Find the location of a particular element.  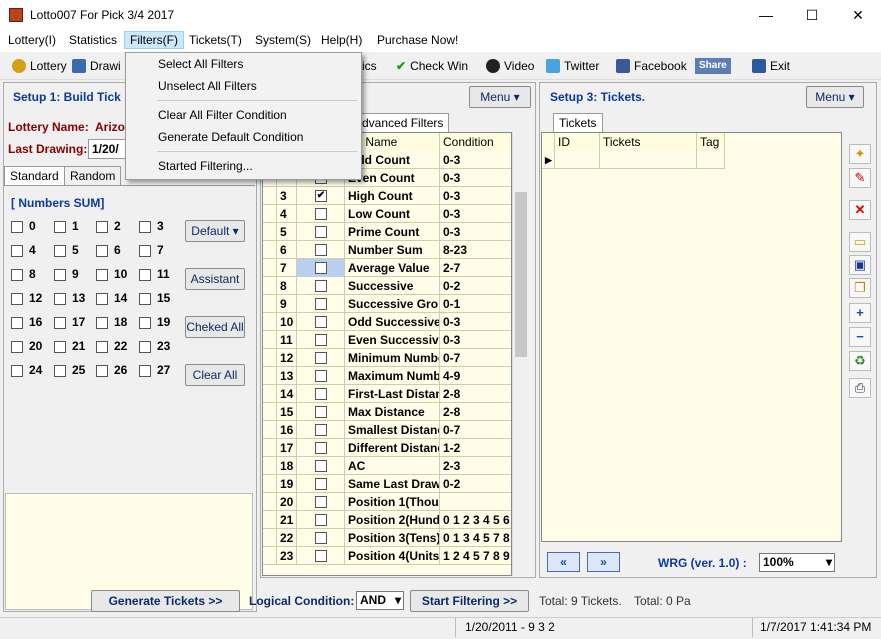

filter-row: 20 Position 1(Thou: is located at coordinates (387, 502).